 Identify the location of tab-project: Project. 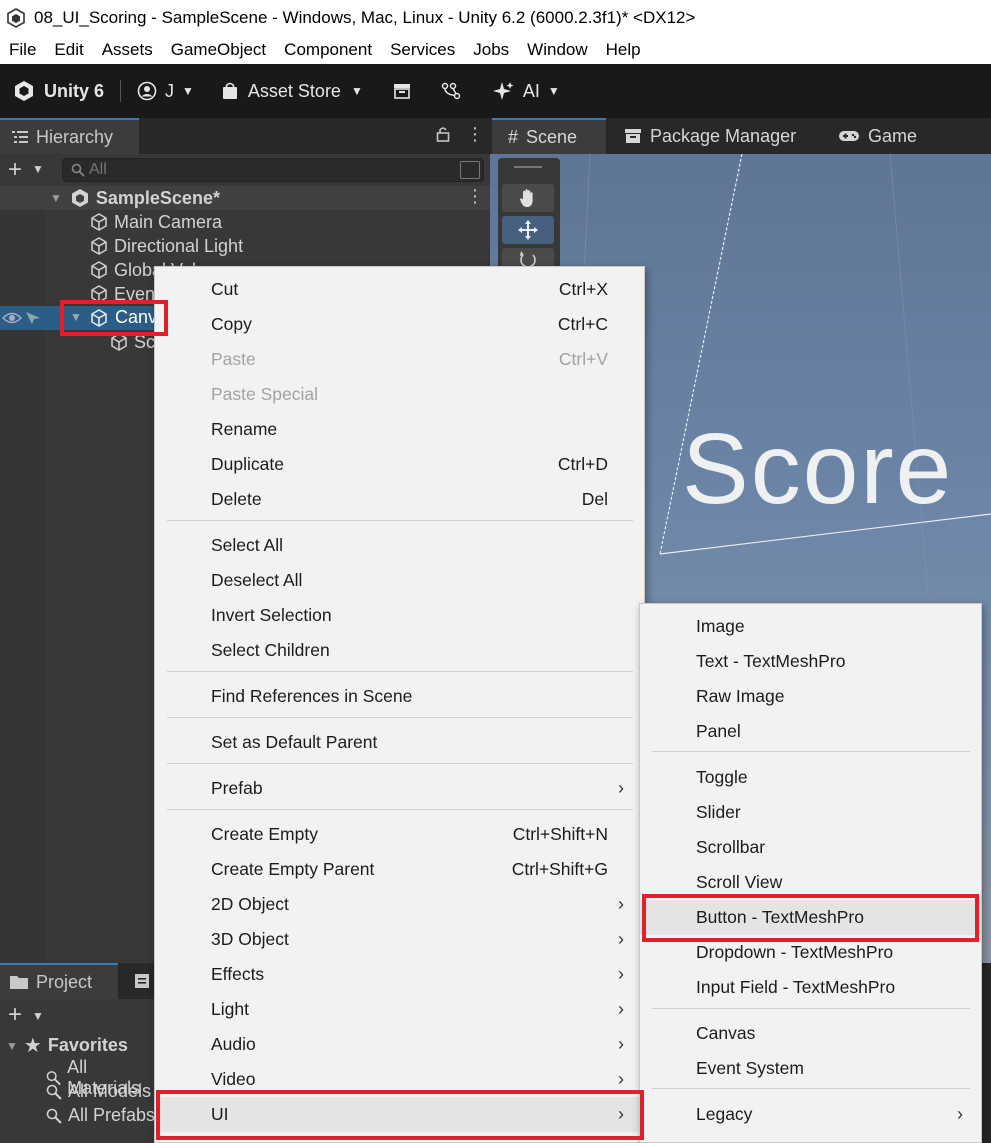
(59, 981).